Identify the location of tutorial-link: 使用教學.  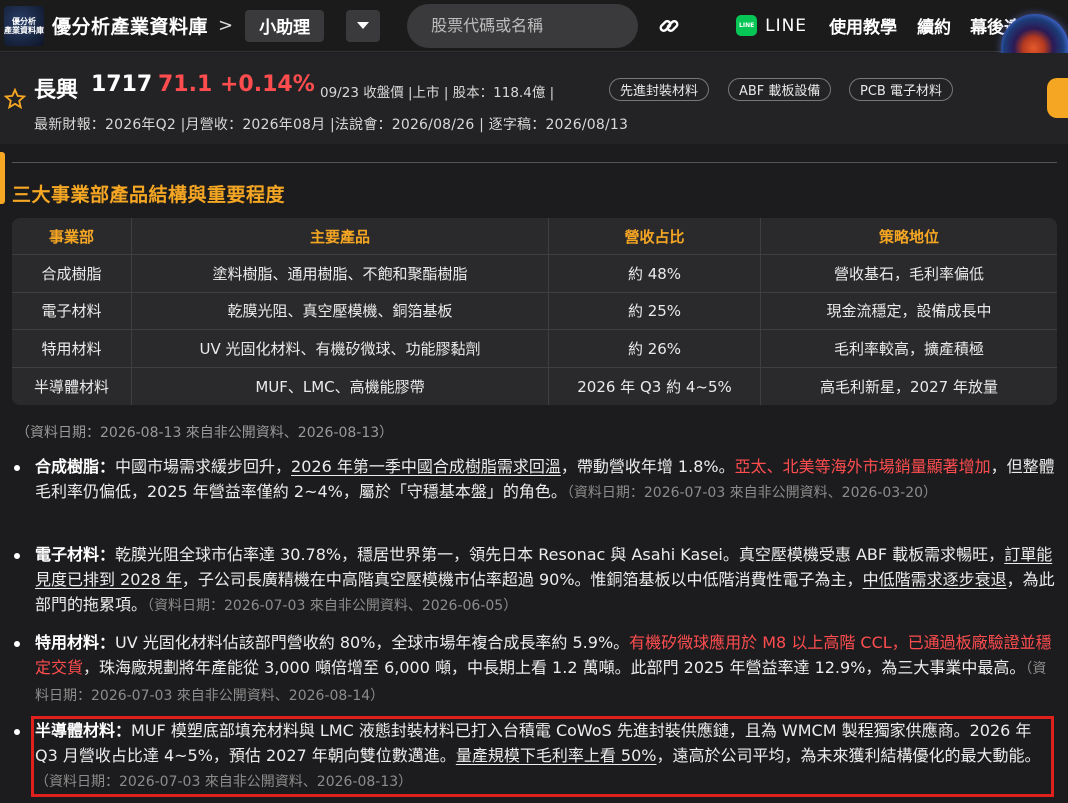
(863, 25).